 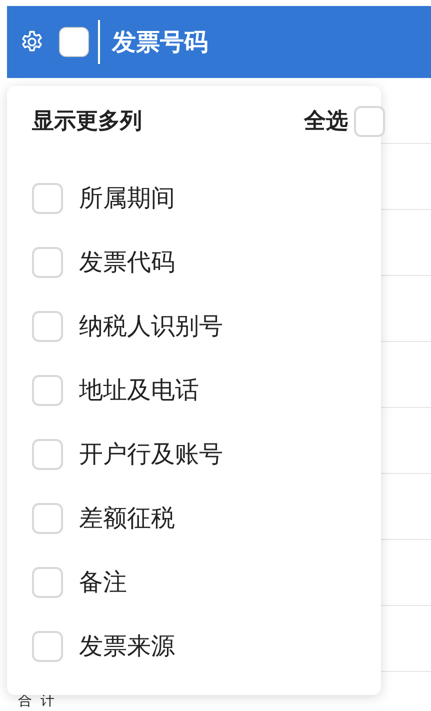 What do you see at coordinates (127, 262) in the screenshot?
I see `column-option: 发票代码` at bounding box center [127, 262].